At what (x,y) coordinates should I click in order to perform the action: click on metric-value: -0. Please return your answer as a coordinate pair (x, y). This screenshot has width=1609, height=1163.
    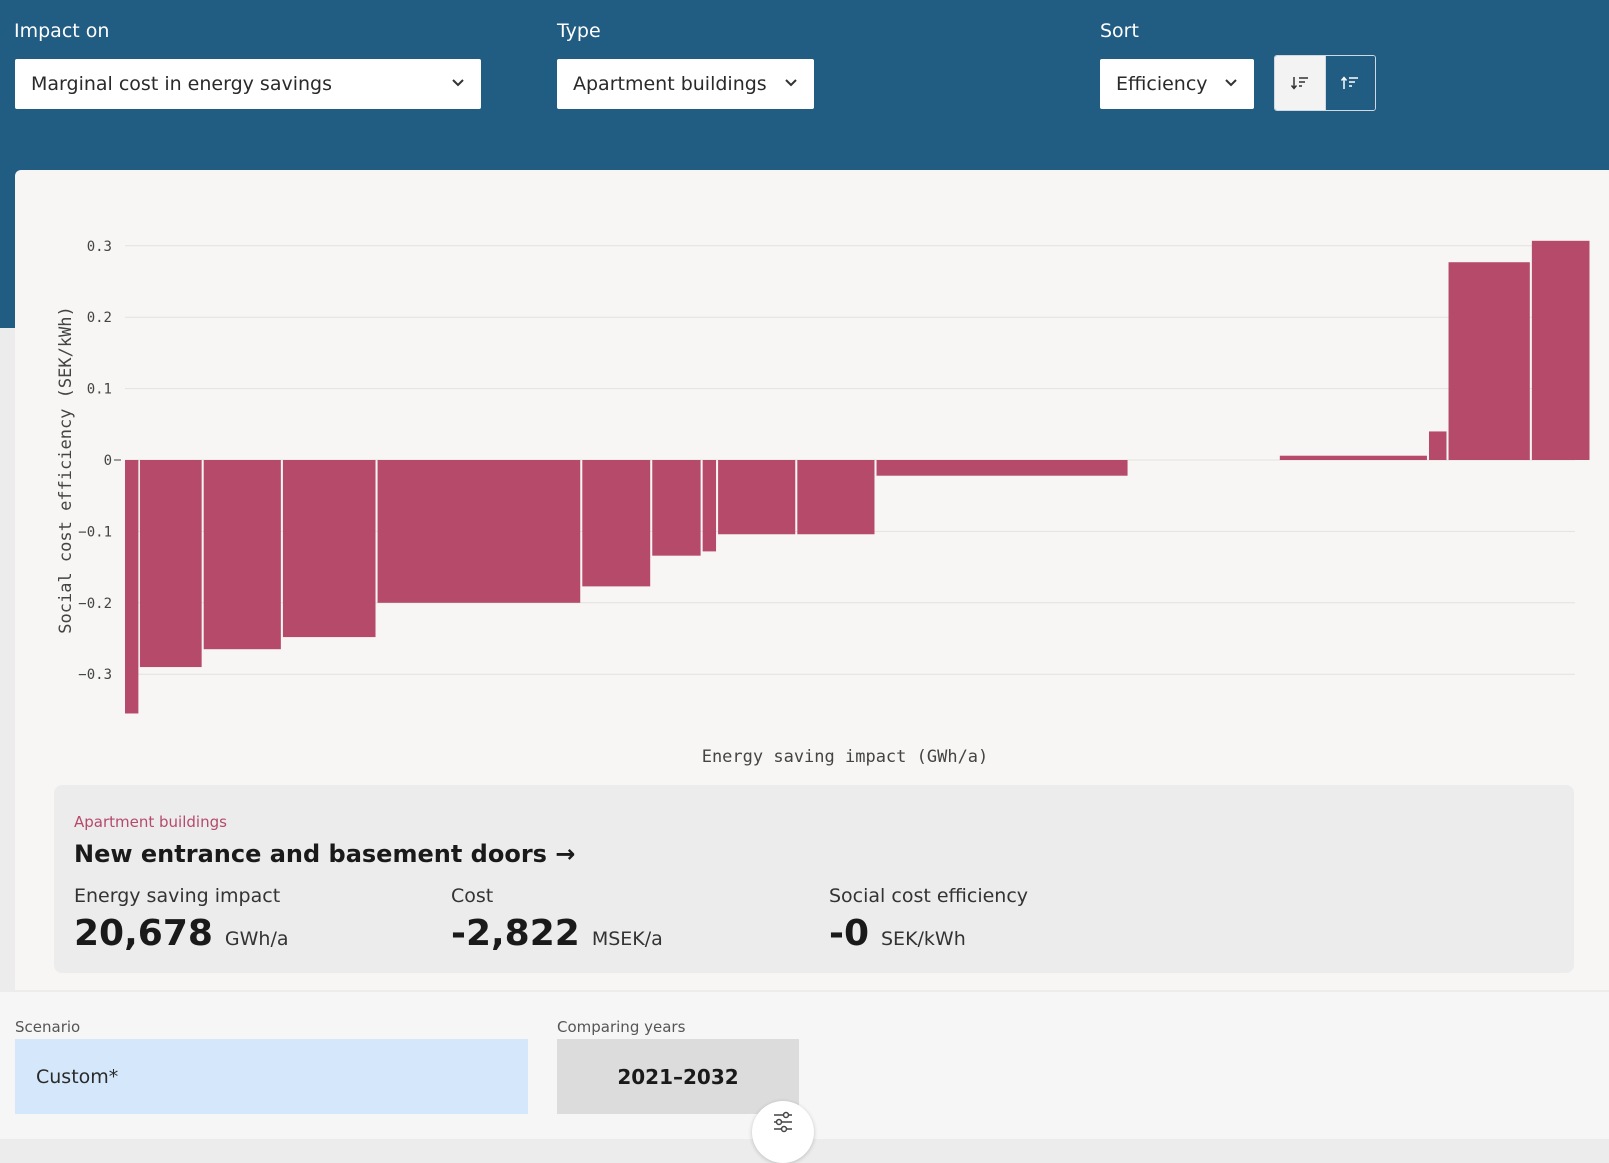
    Looking at the image, I should click on (849, 933).